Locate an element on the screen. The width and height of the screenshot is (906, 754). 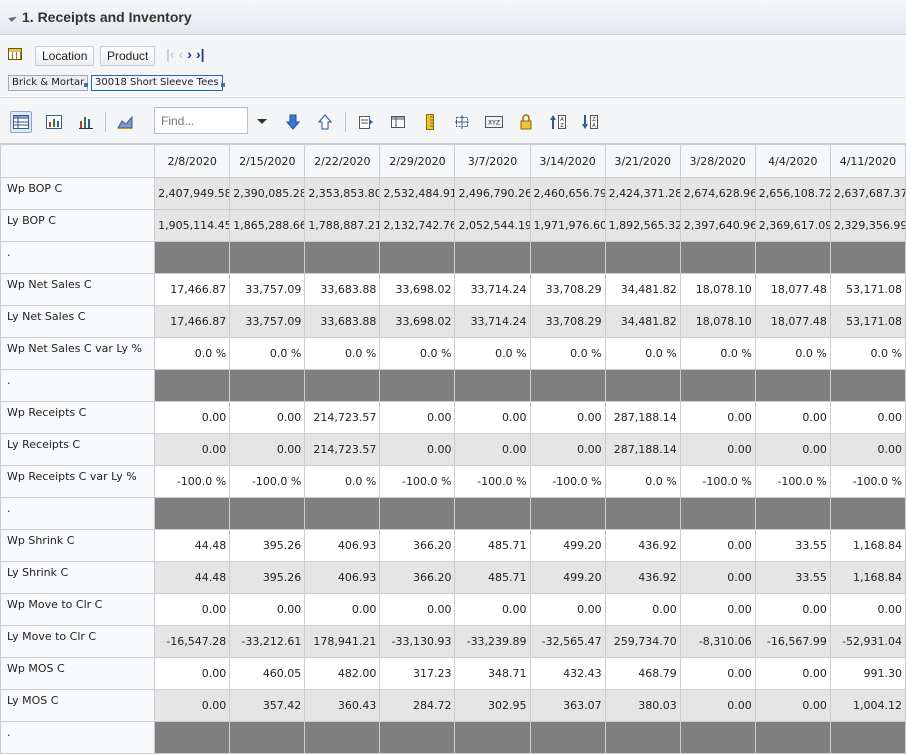
data-cell: 436.92 is located at coordinates (643, 545).